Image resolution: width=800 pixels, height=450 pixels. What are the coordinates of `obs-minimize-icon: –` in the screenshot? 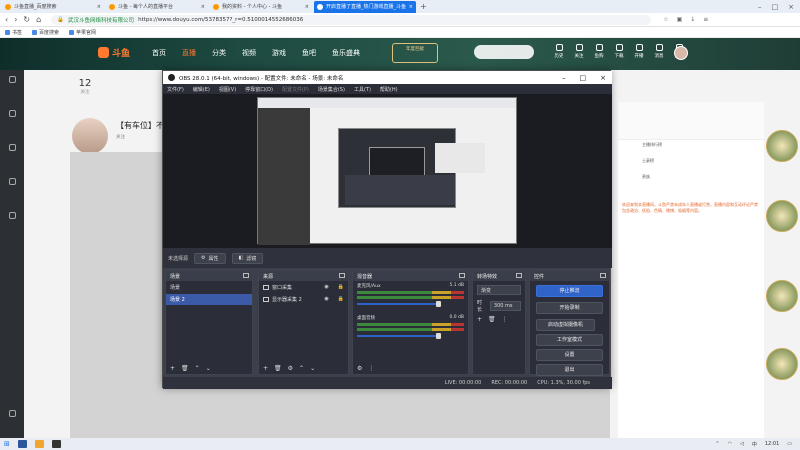 It's located at (564, 78).